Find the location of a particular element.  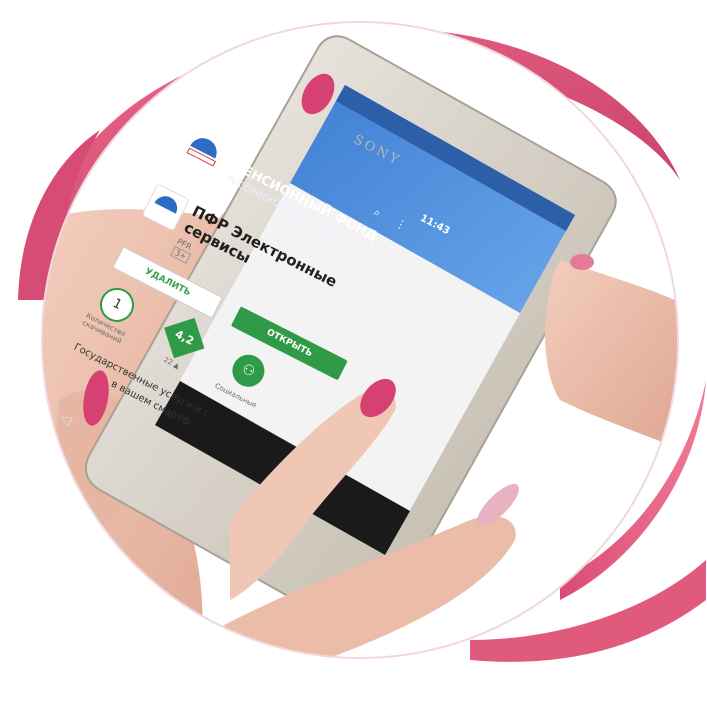

pfr-emblem is located at coordinates (202, 152).